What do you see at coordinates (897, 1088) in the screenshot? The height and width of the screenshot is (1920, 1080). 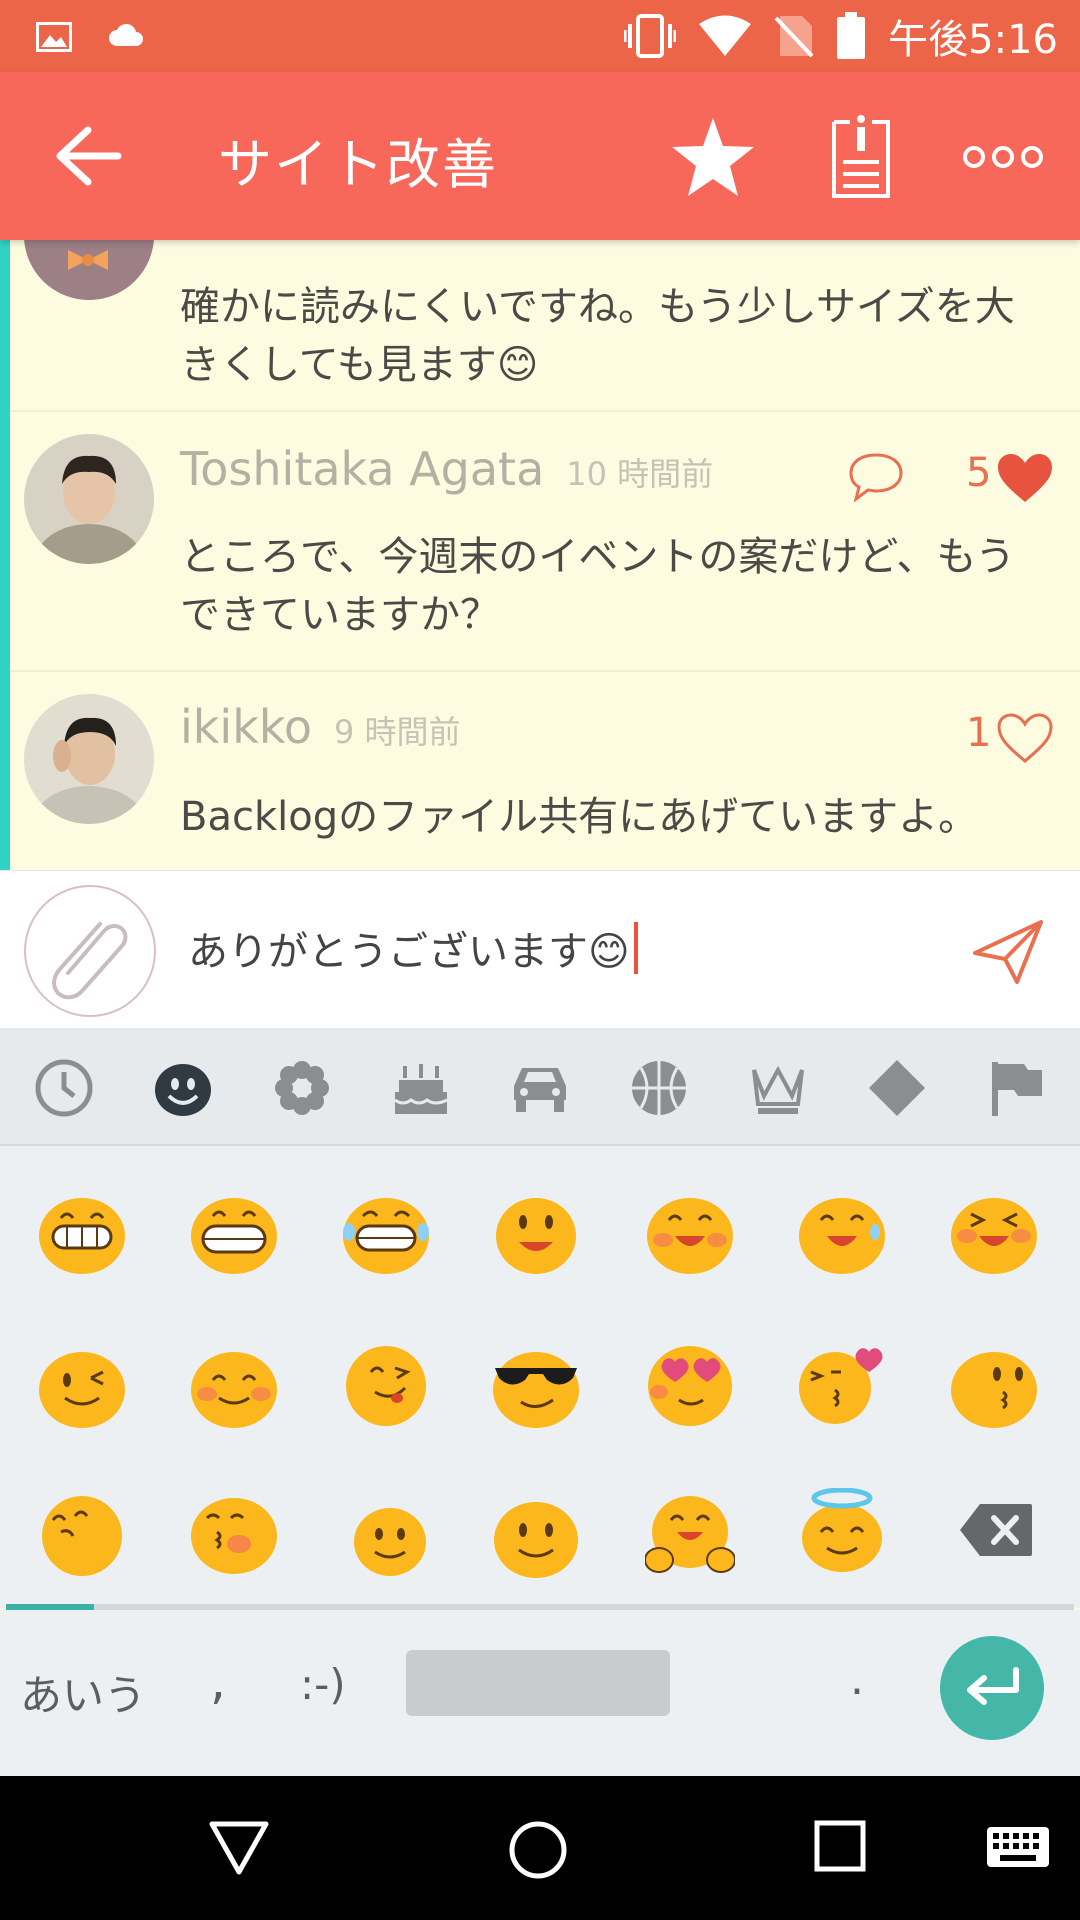 I see `diamond-icon` at bounding box center [897, 1088].